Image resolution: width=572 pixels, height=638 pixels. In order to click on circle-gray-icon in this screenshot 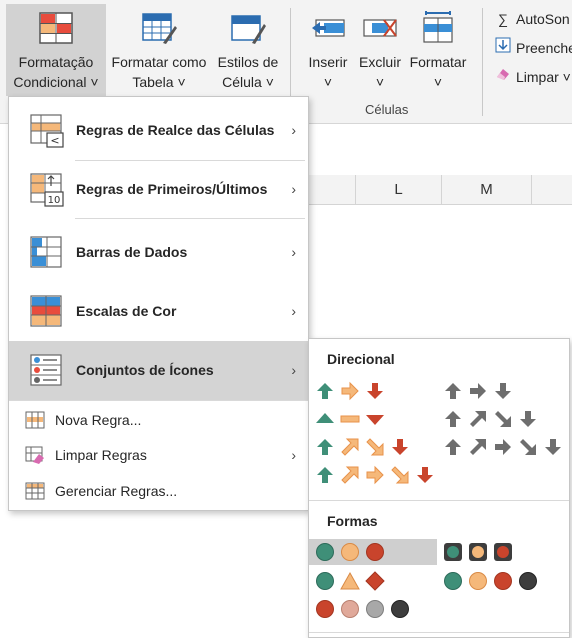, I will do `click(375, 609)`.